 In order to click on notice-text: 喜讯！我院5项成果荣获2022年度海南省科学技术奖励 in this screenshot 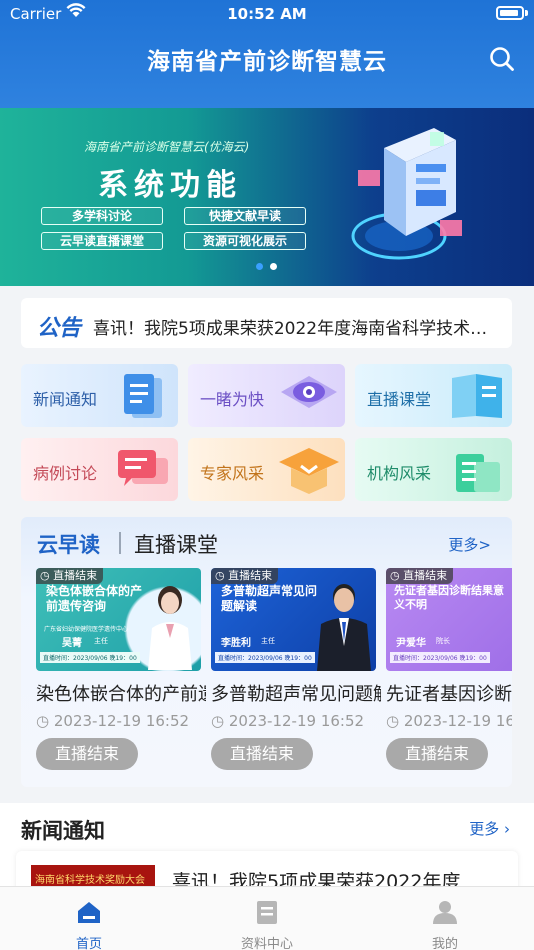, I will do `click(295, 326)`.